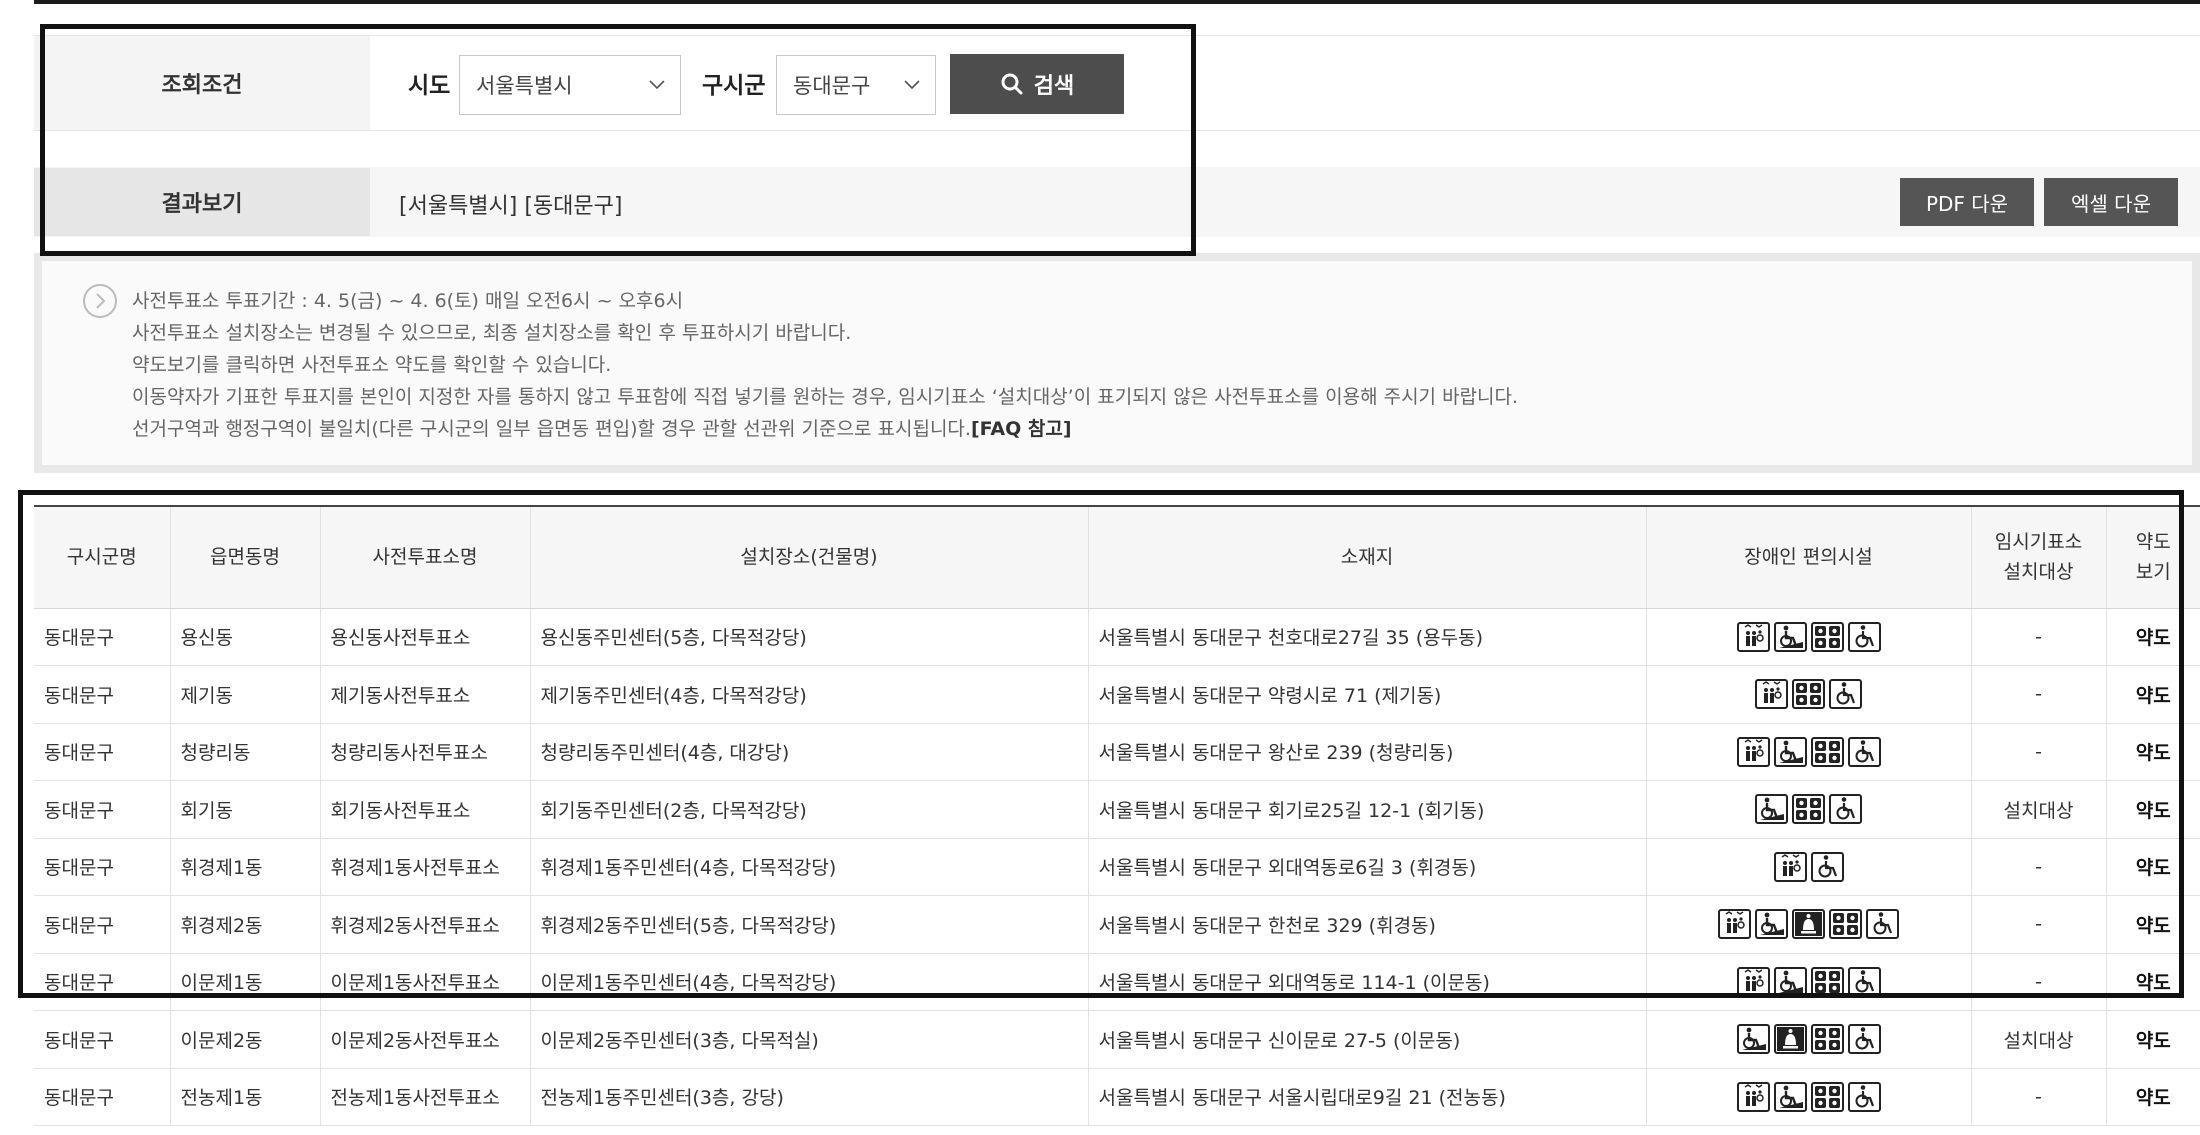  I want to click on cell-address: 서울특별시 동대문구 외대역동로6길 3 (휘경동), so click(1367, 867).